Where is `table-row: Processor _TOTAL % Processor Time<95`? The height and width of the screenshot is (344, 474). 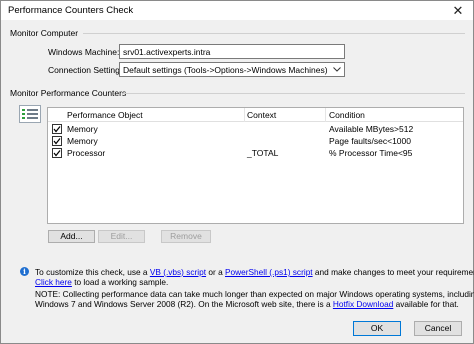
table-row: Processor _TOTAL % Processor Time<95 is located at coordinates (255, 153).